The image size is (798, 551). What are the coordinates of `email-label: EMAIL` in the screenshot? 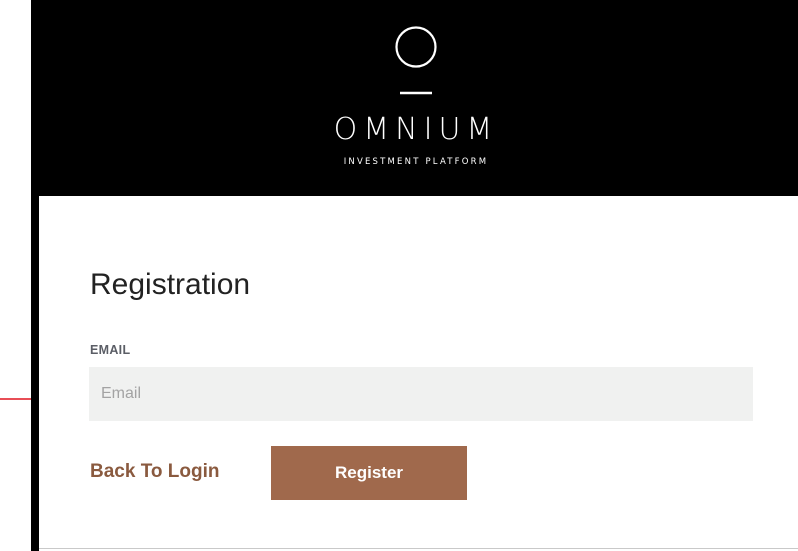 It's located at (110, 350).